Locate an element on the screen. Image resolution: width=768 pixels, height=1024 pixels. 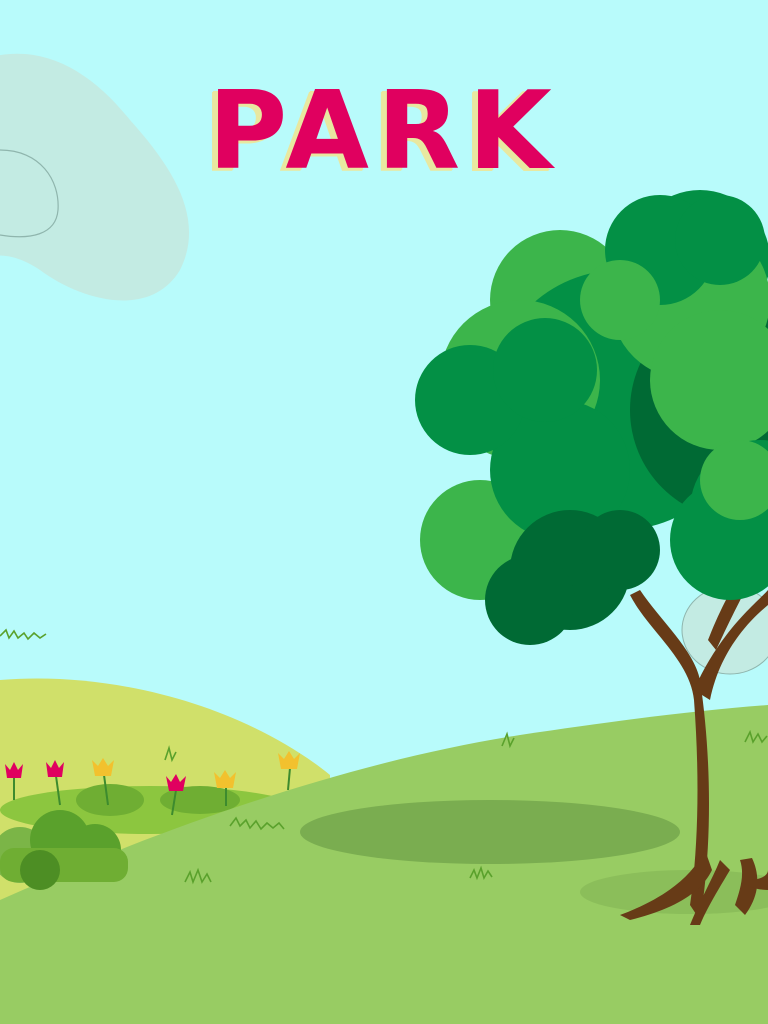
ground-shadow is located at coordinates (490, 832).